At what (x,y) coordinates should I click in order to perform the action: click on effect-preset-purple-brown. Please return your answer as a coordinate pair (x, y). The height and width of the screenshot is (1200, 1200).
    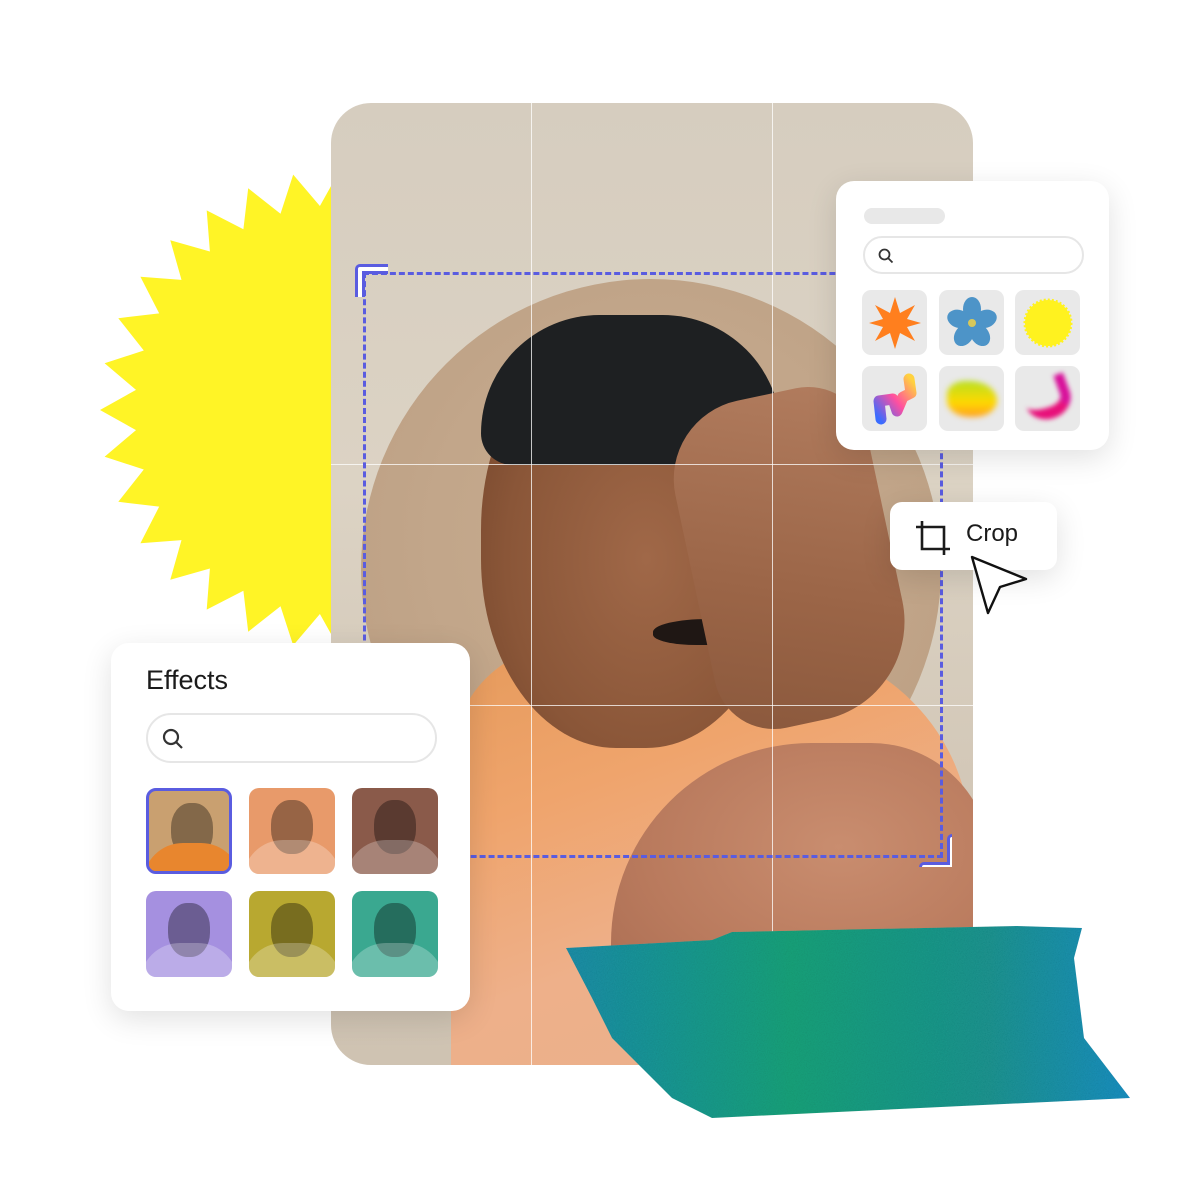
    Looking at the image, I should click on (395, 831).